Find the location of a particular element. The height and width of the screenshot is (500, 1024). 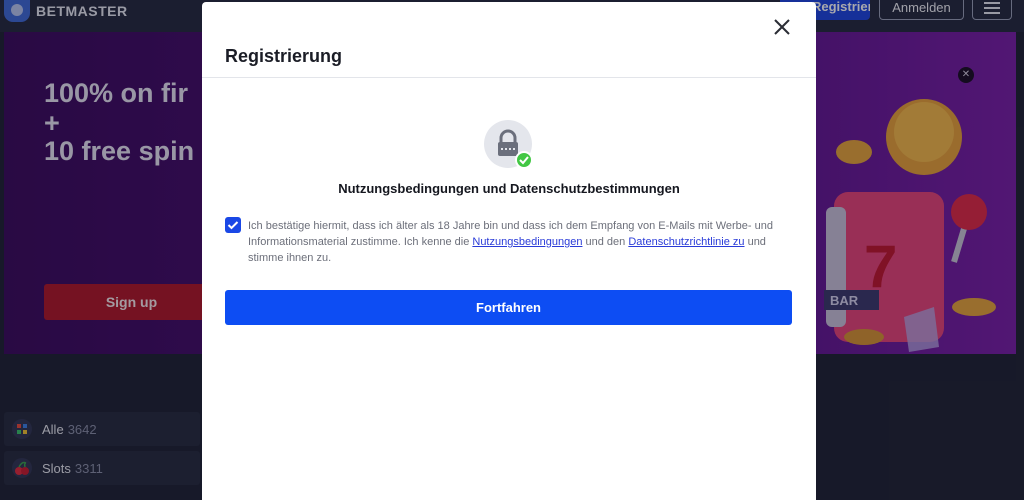

consent-checkbox is located at coordinates (233, 225).